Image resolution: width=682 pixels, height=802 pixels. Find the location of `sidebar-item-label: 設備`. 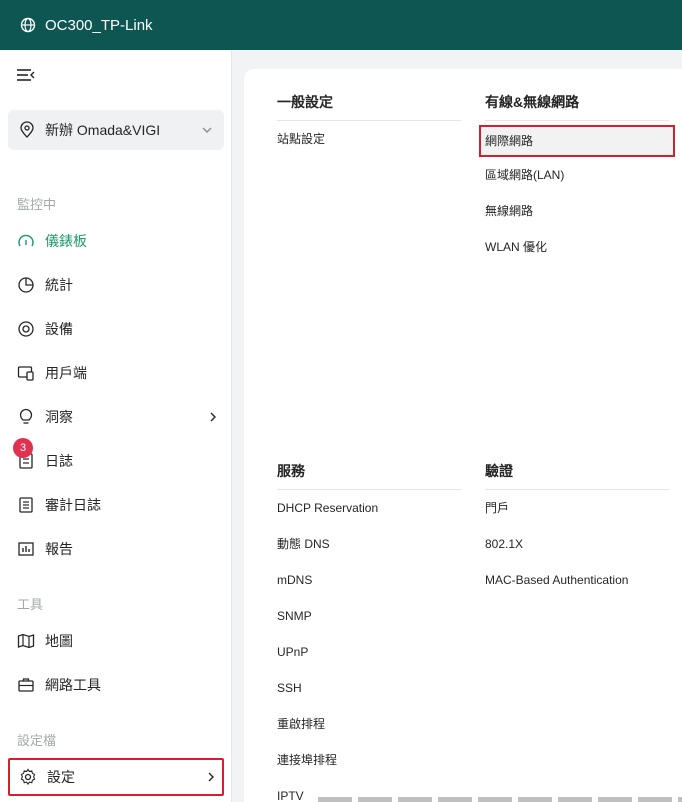

sidebar-item-label: 設備 is located at coordinates (59, 329).